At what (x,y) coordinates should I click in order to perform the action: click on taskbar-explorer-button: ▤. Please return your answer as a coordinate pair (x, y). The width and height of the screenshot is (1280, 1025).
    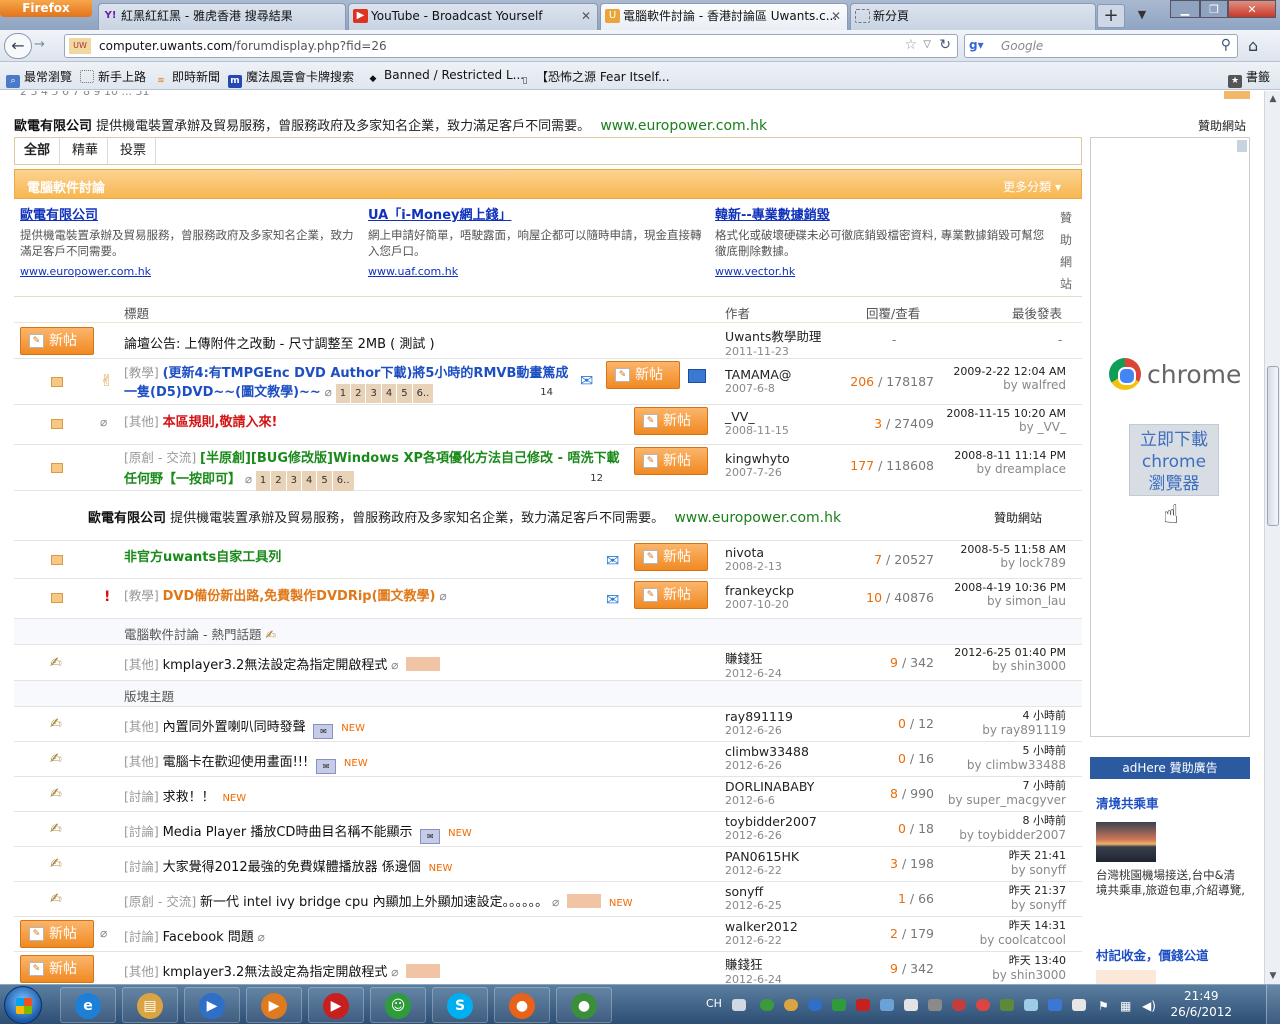
    Looking at the image, I should click on (150, 1005).